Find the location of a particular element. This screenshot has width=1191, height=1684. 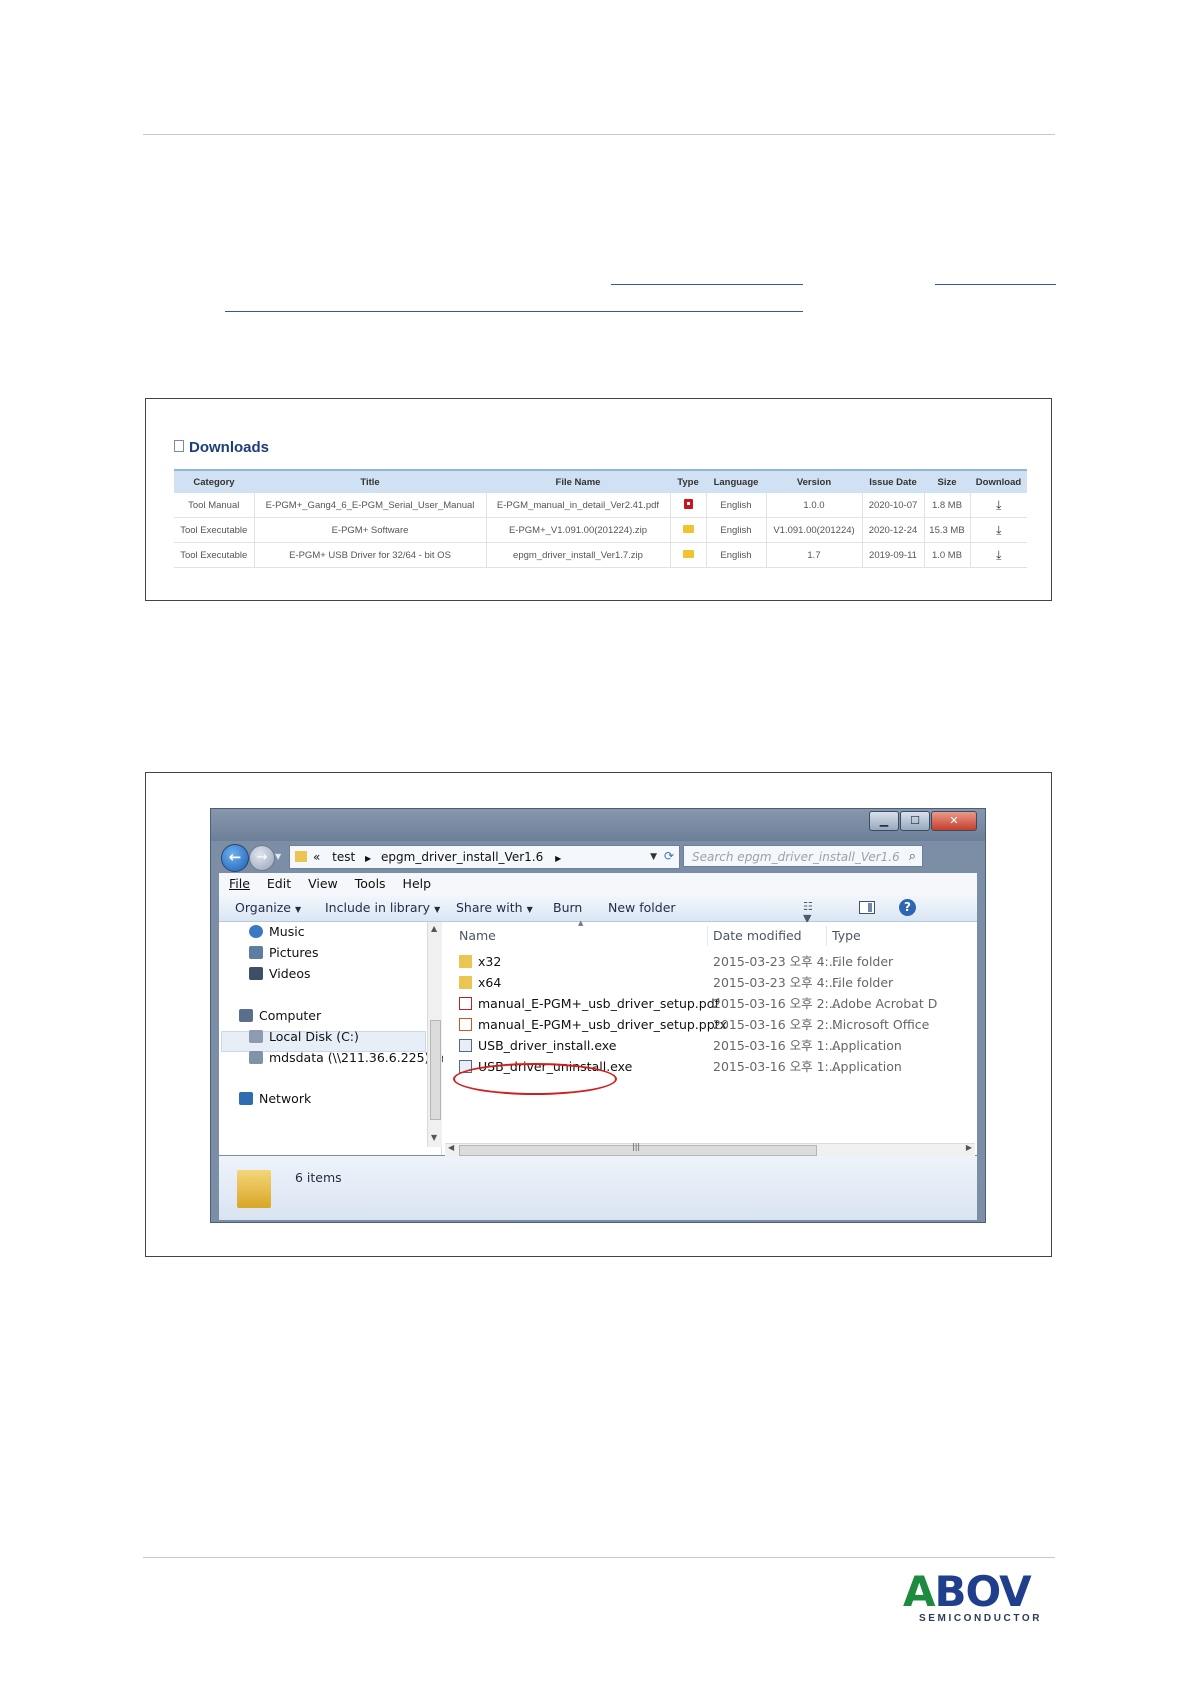

nav-item-network-drive: mdsdata (\\211.36.6.225) (Y:) is located at coordinates (351, 1058).